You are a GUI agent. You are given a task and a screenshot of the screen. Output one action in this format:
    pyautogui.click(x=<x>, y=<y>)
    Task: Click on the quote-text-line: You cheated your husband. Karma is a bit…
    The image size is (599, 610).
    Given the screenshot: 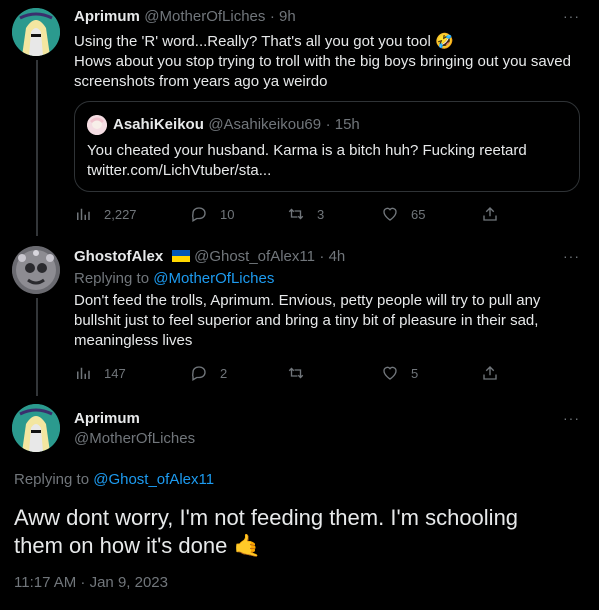 What is the action you would take?
    pyautogui.click(x=307, y=150)
    